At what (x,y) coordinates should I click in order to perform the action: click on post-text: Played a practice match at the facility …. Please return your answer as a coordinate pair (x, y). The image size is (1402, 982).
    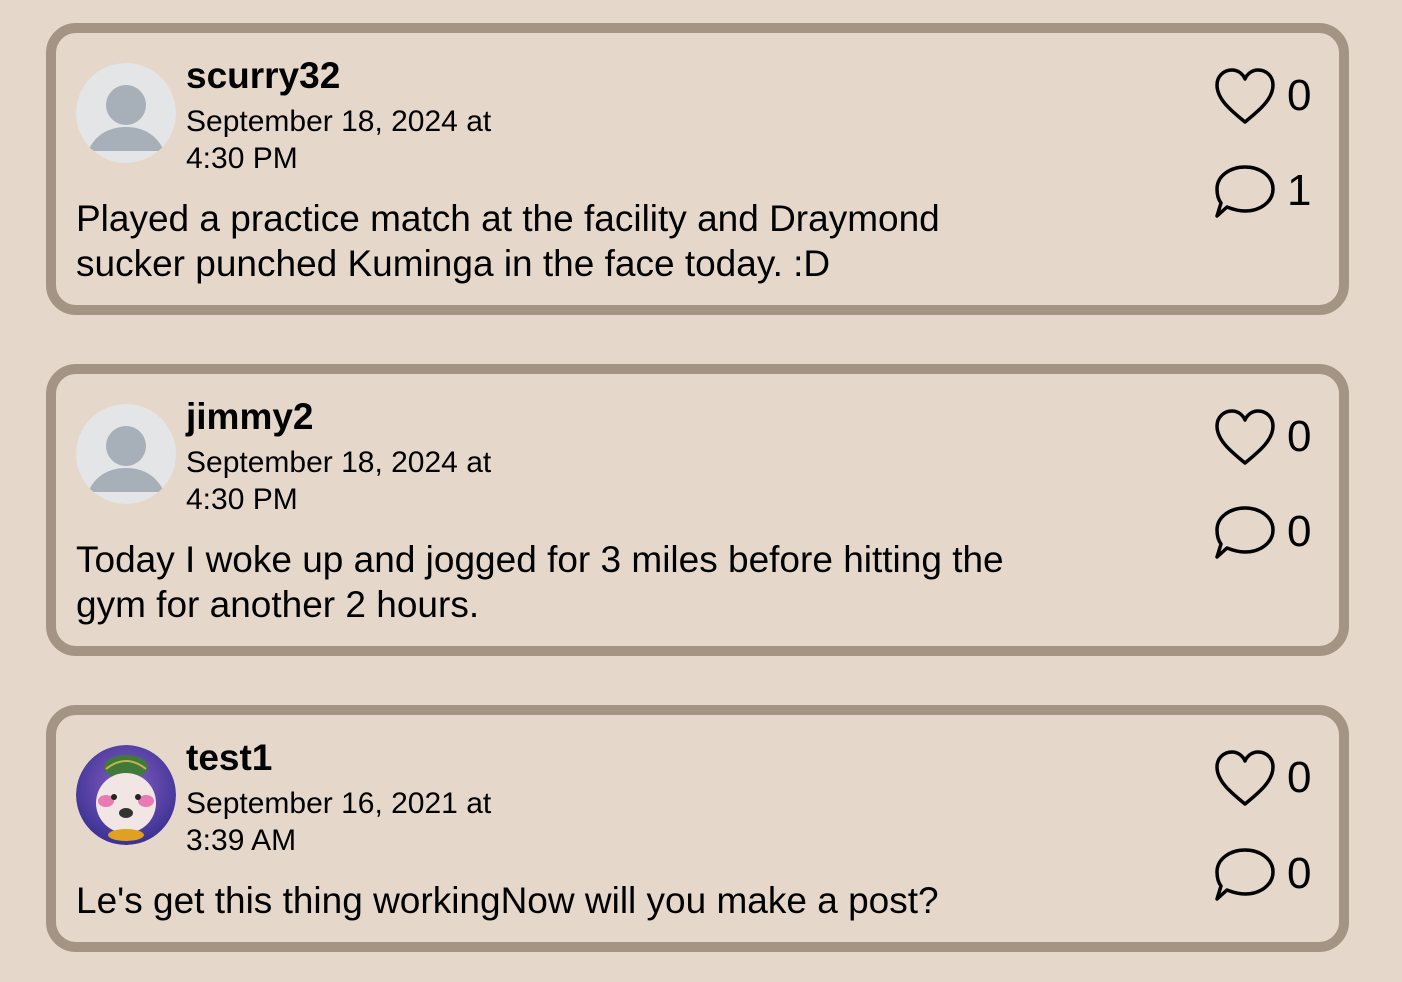
    Looking at the image, I should click on (508, 241).